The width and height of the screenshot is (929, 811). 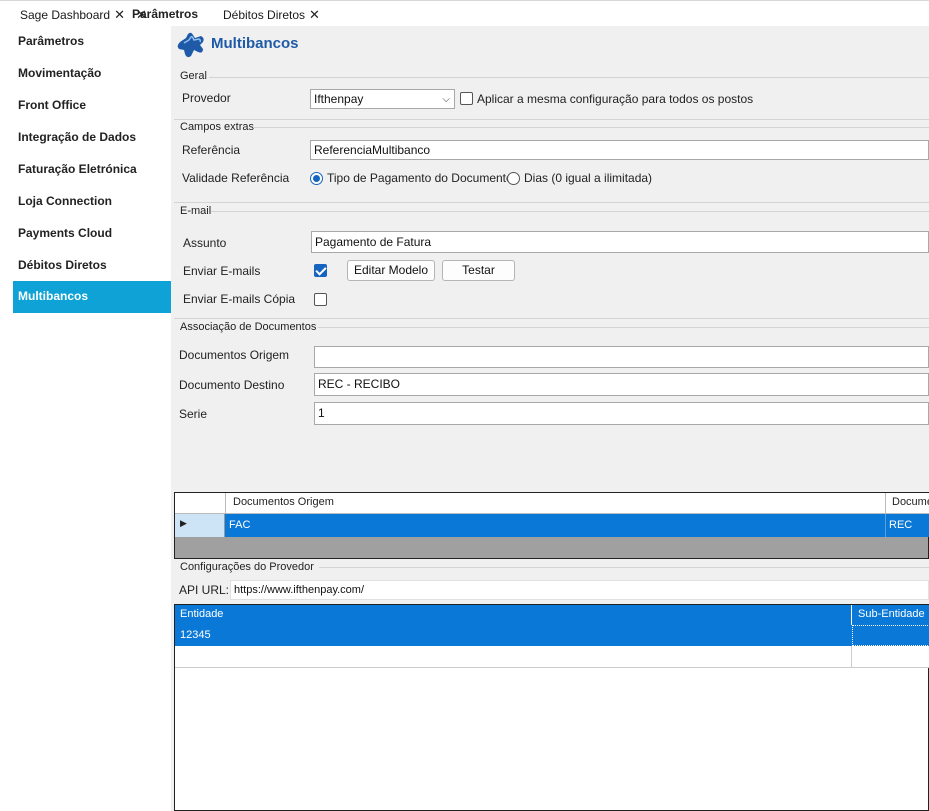 What do you see at coordinates (92, 234) in the screenshot?
I see `sidebar-item-payments-cloud: Payments Cloud` at bounding box center [92, 234].